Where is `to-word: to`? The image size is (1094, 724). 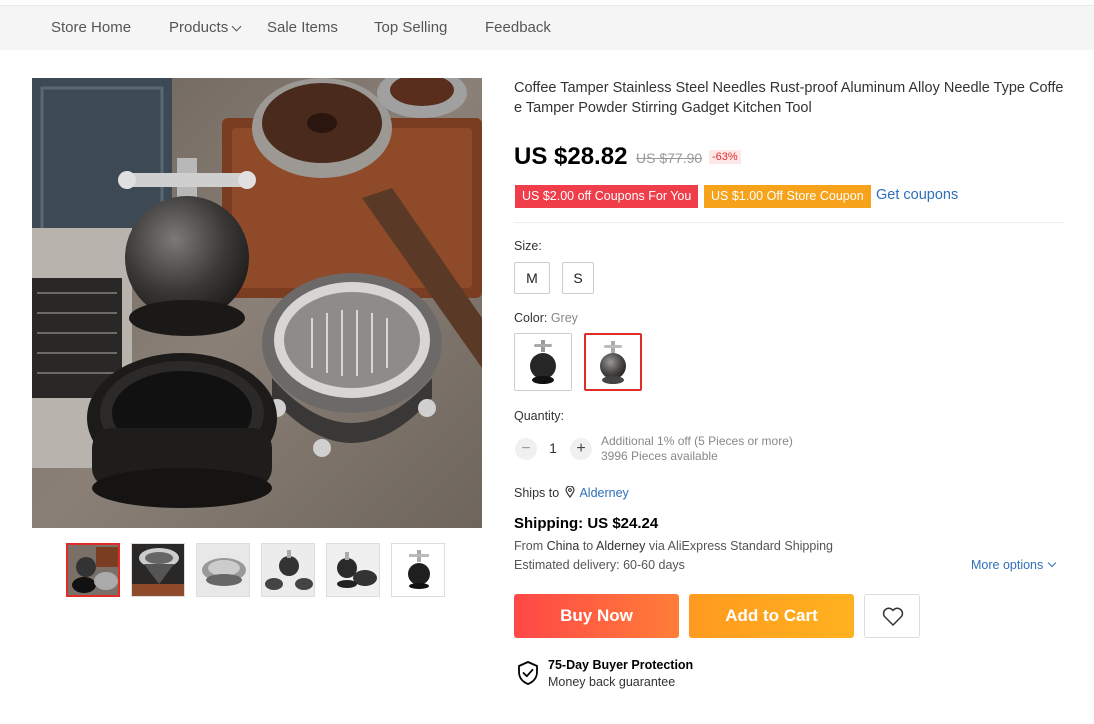
to-word: to is located at coordinates (588, 546).